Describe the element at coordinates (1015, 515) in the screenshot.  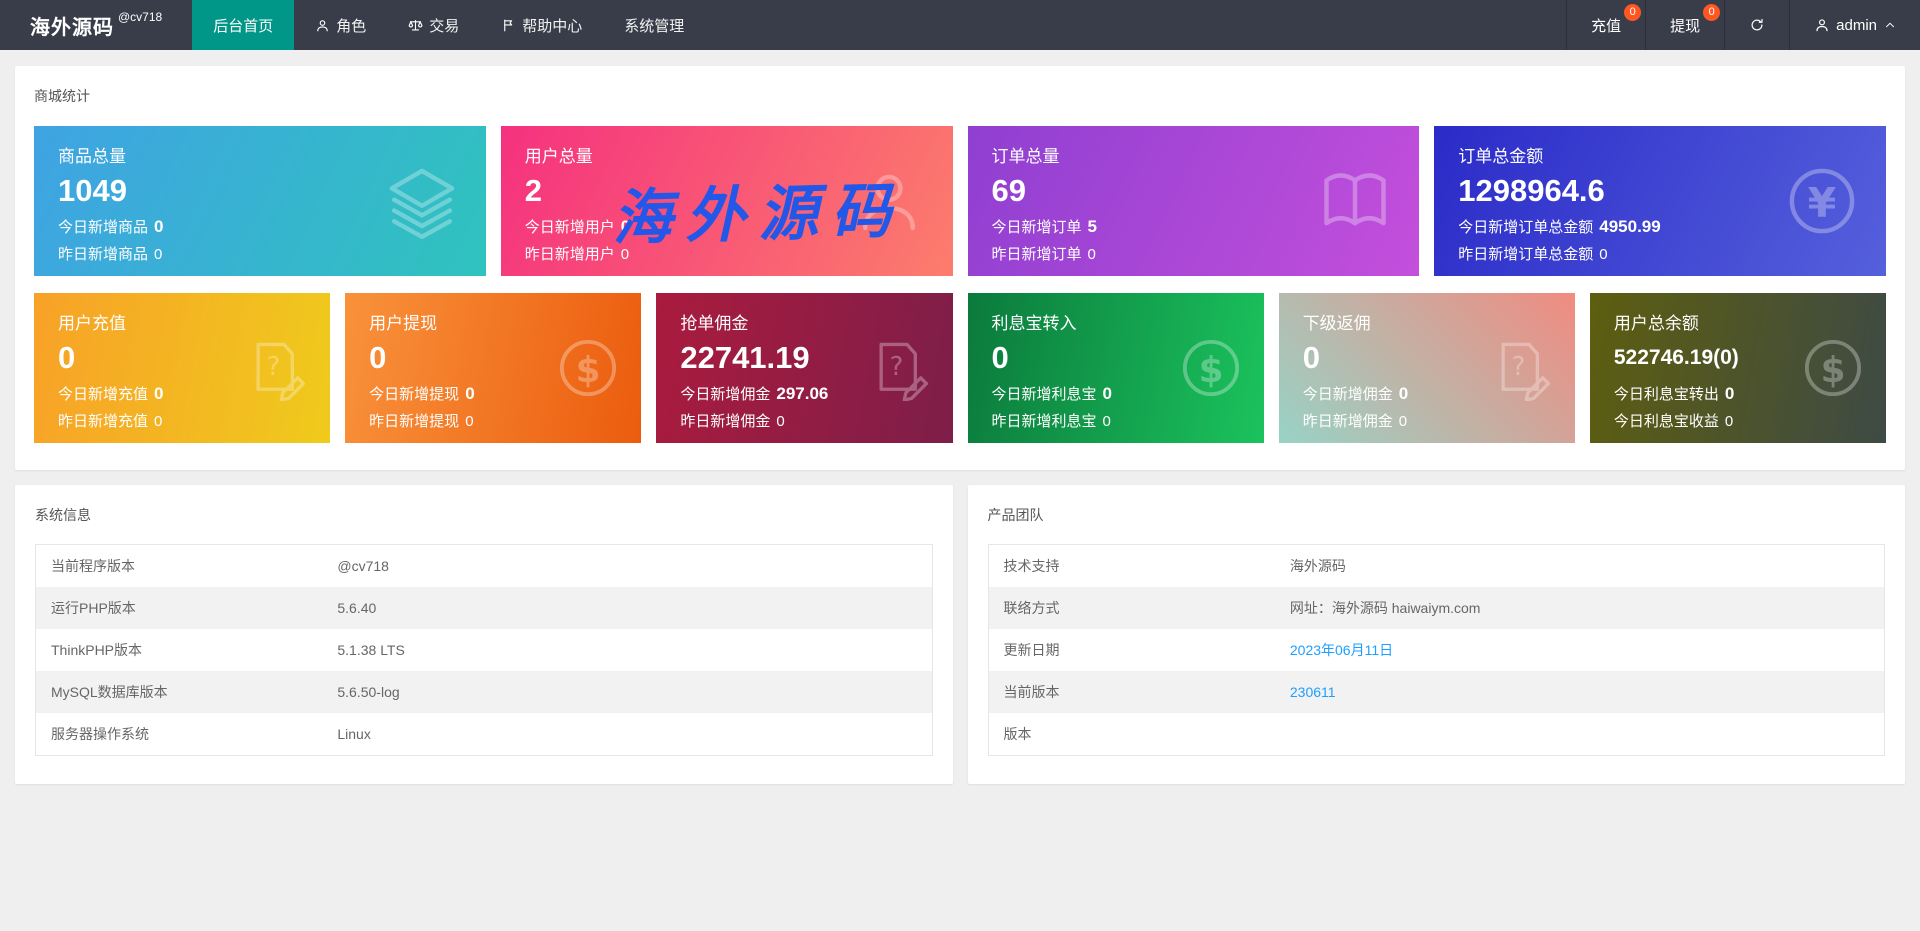
I see `product-team-title: 产品团队` at that location.